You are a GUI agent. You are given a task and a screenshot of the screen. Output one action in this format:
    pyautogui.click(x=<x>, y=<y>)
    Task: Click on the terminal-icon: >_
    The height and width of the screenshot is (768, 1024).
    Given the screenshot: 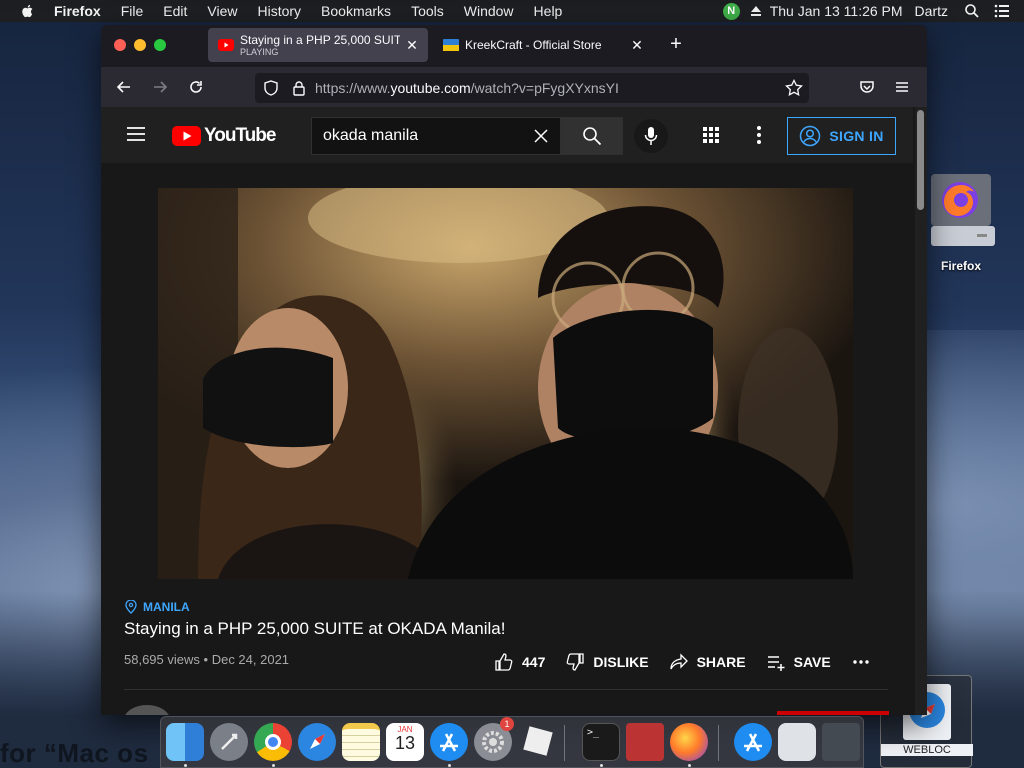 What is the action you would take?
    pyautogui.click(x=601, y=742)
    